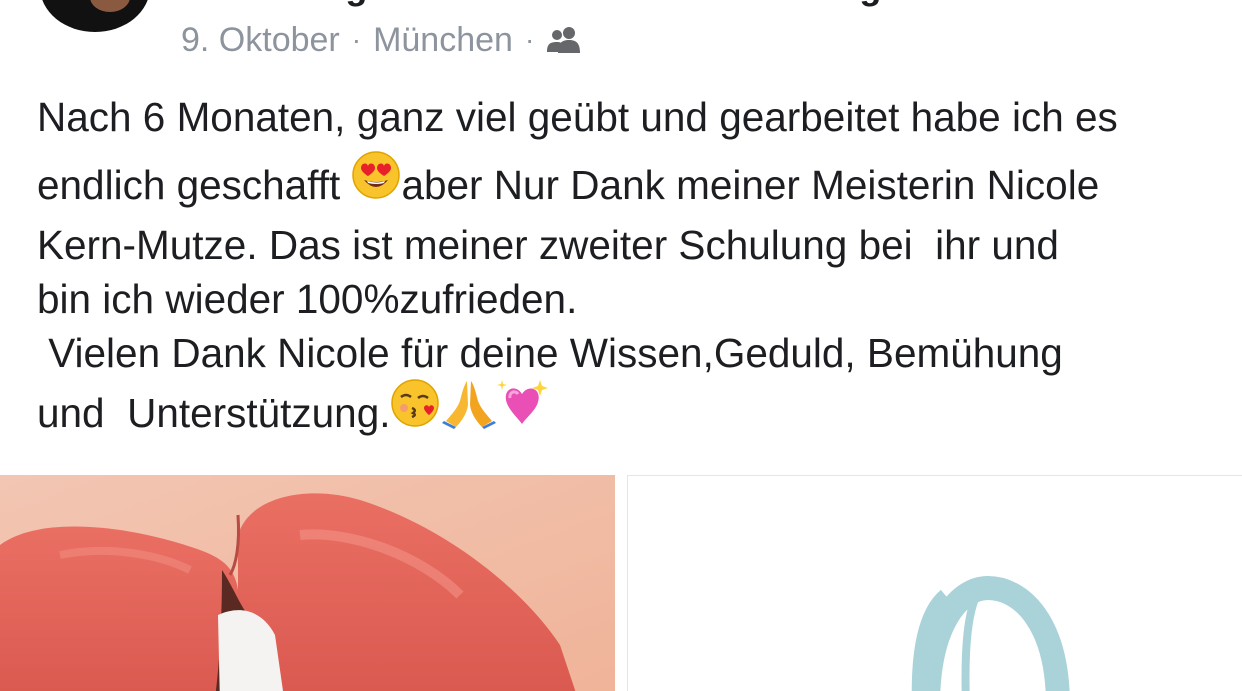 The width and height of the screenshot is (1242, 691). What do you see at coordinates (535, 4) in the screenshot?
I see `author-name: rier Avantgarde München & Microblading.` at bounding box center [535, 4].